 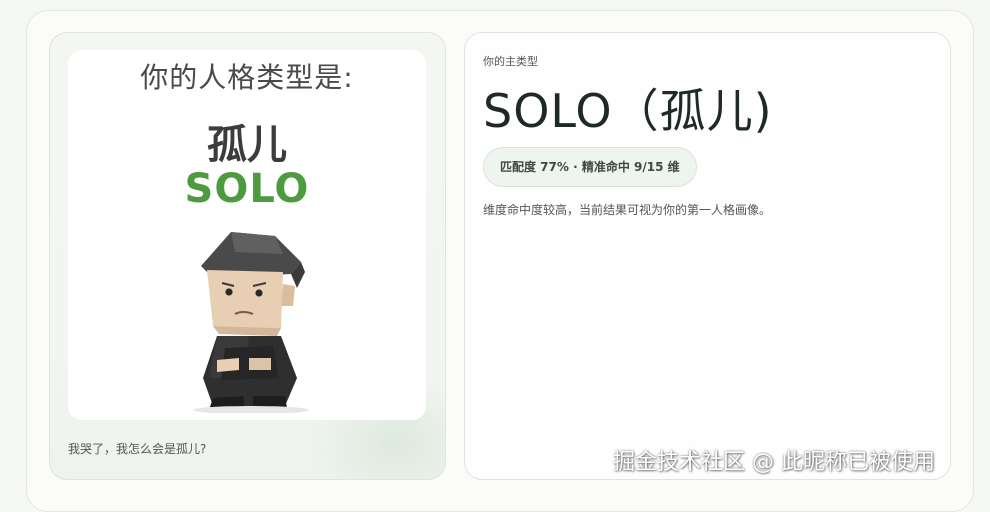 I want to click on match-score-badge: 匹配度 77% · 精准命中 9/15 维, so click(x=590, y=167).